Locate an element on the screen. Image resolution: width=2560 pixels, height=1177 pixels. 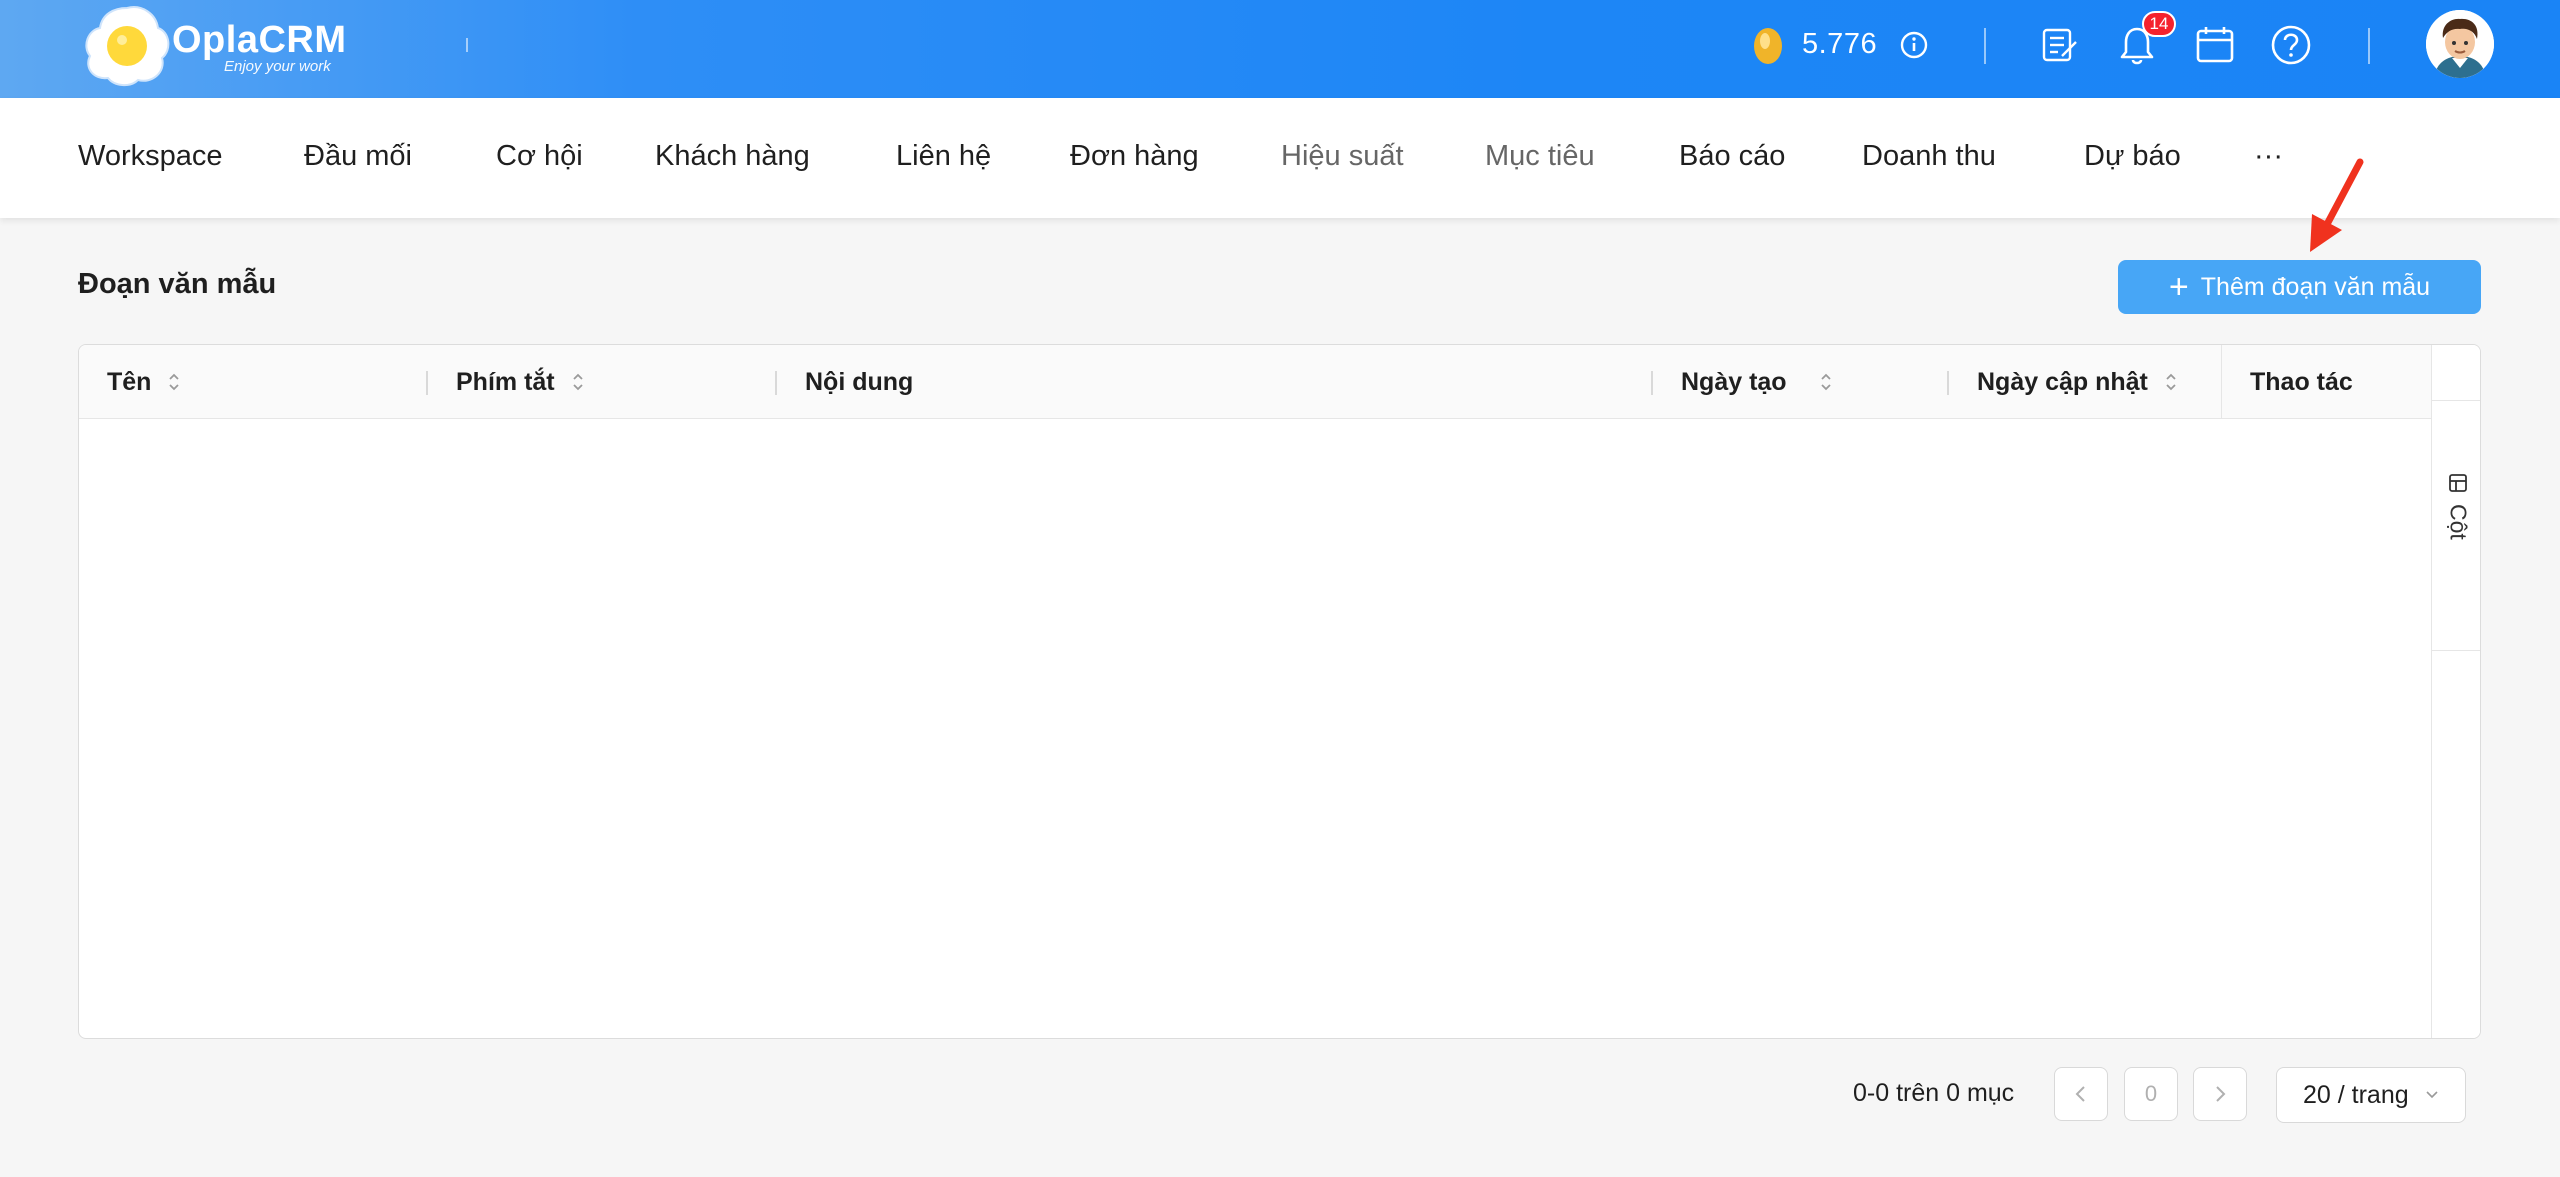
column-label: Ngày tạo is located at coordinates (1734, 381).